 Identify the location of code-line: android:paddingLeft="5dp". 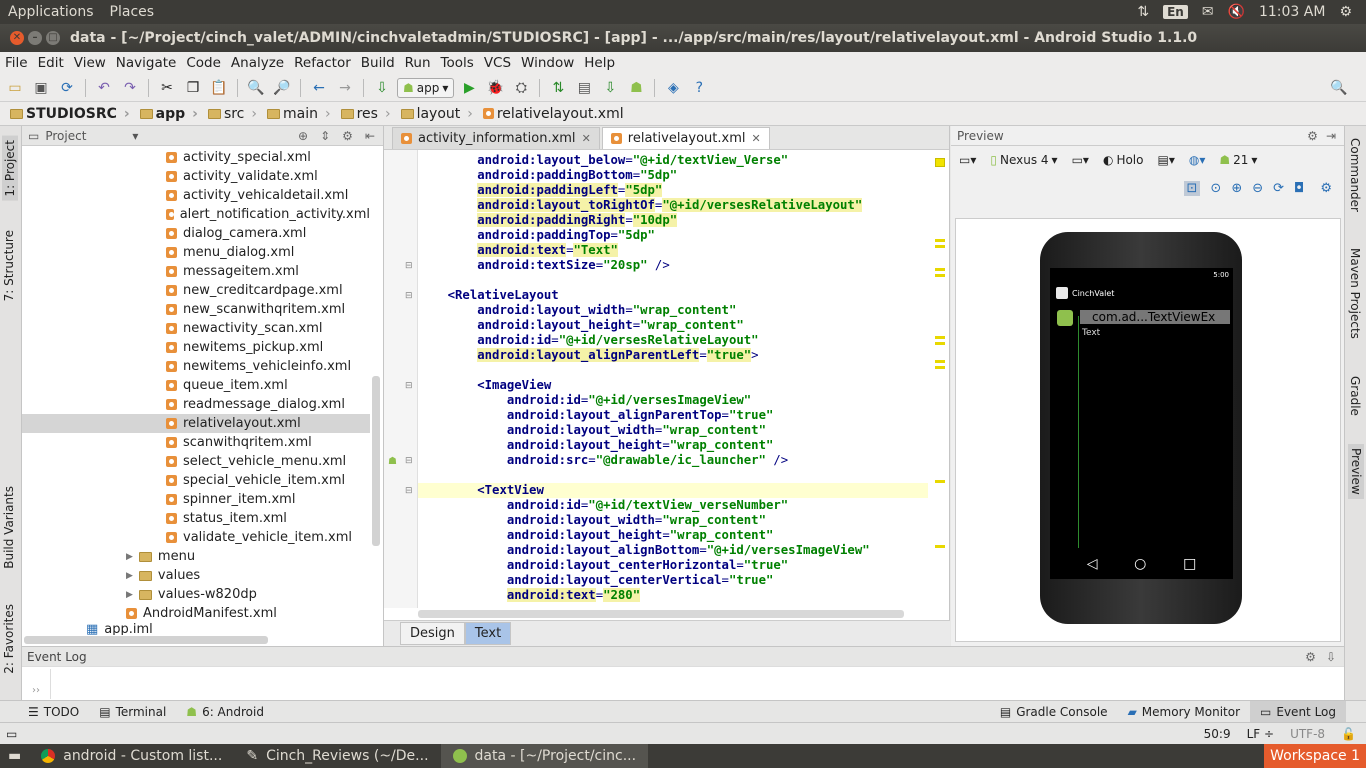
(673, 190).